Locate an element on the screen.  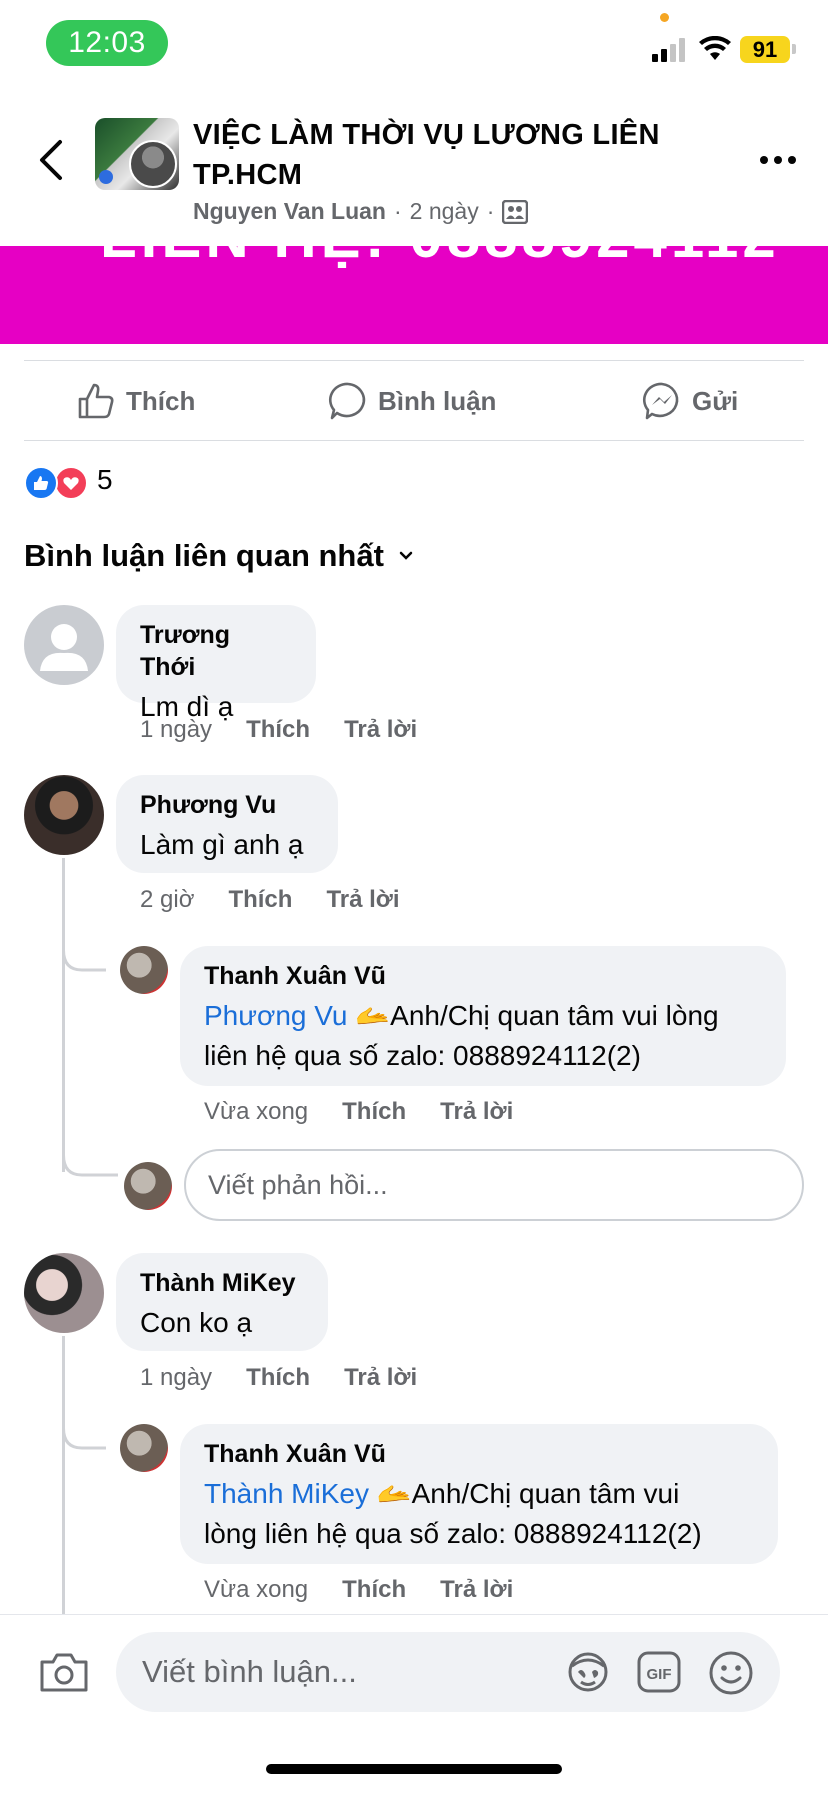
current-user-avatar is located at coordinates (148, 1186).